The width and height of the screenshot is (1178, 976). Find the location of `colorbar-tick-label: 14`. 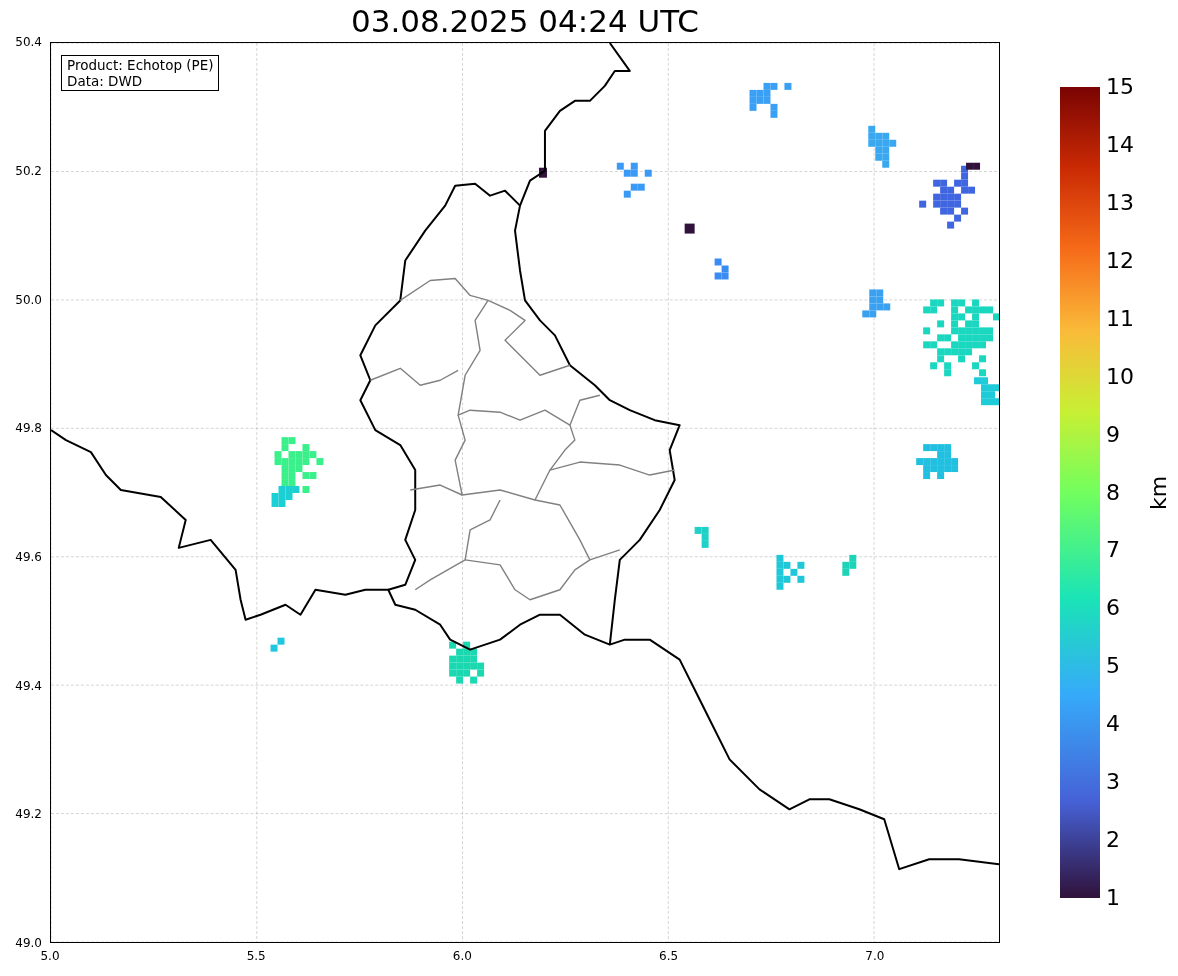

colorbar-tick-label: 14 is located at coordinates (1120, 144).